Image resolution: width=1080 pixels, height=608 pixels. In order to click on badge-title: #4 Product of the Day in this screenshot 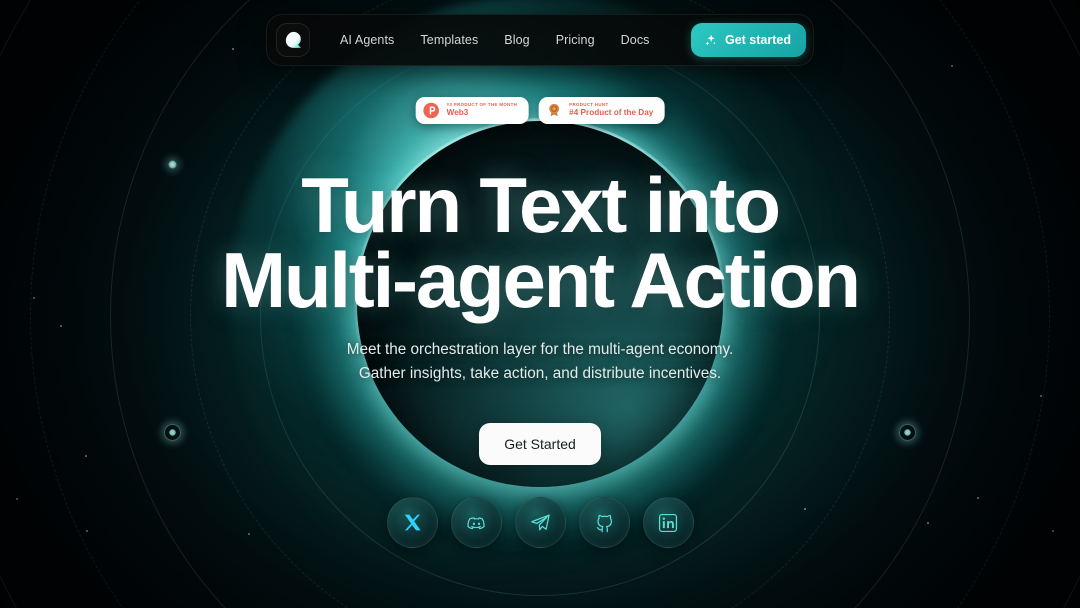, I will do `click(611, 113)`.